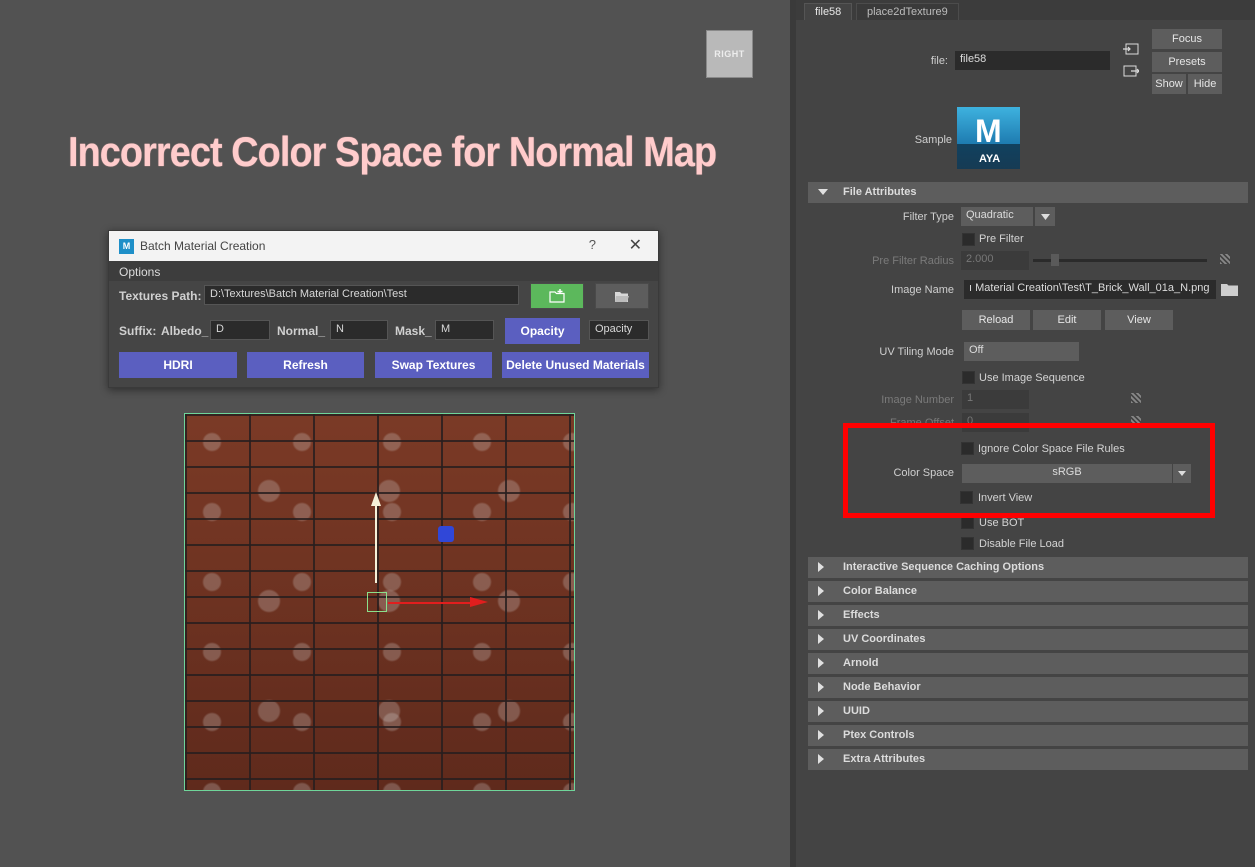 This screenshot has height=867, width=1255. Describe the element at coordinates (1002, 523) in the screenshot. I see `use-bot-label: Use BOT` at that location.